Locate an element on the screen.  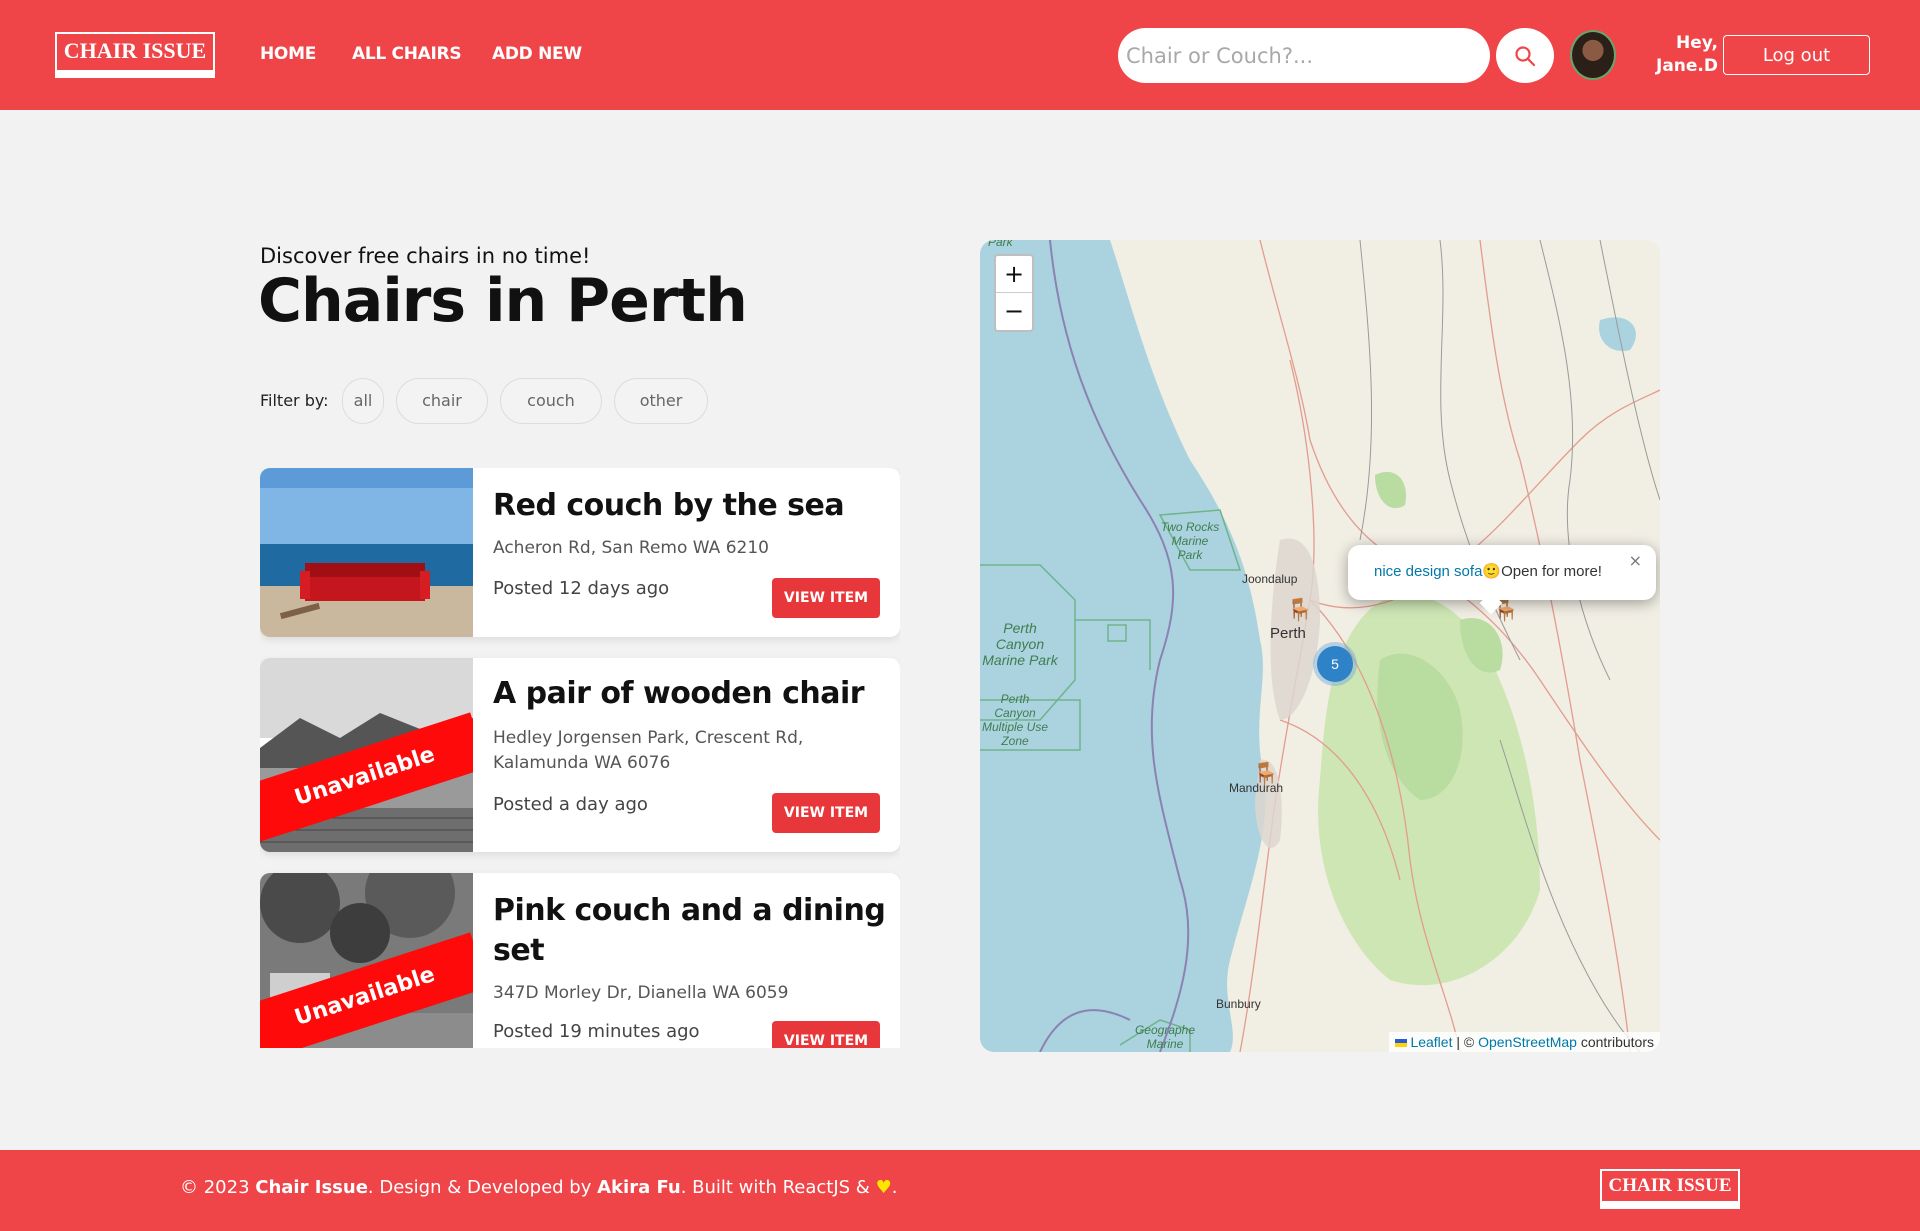
attribution-tail: contributors is located at coordinates (1617, 1042).